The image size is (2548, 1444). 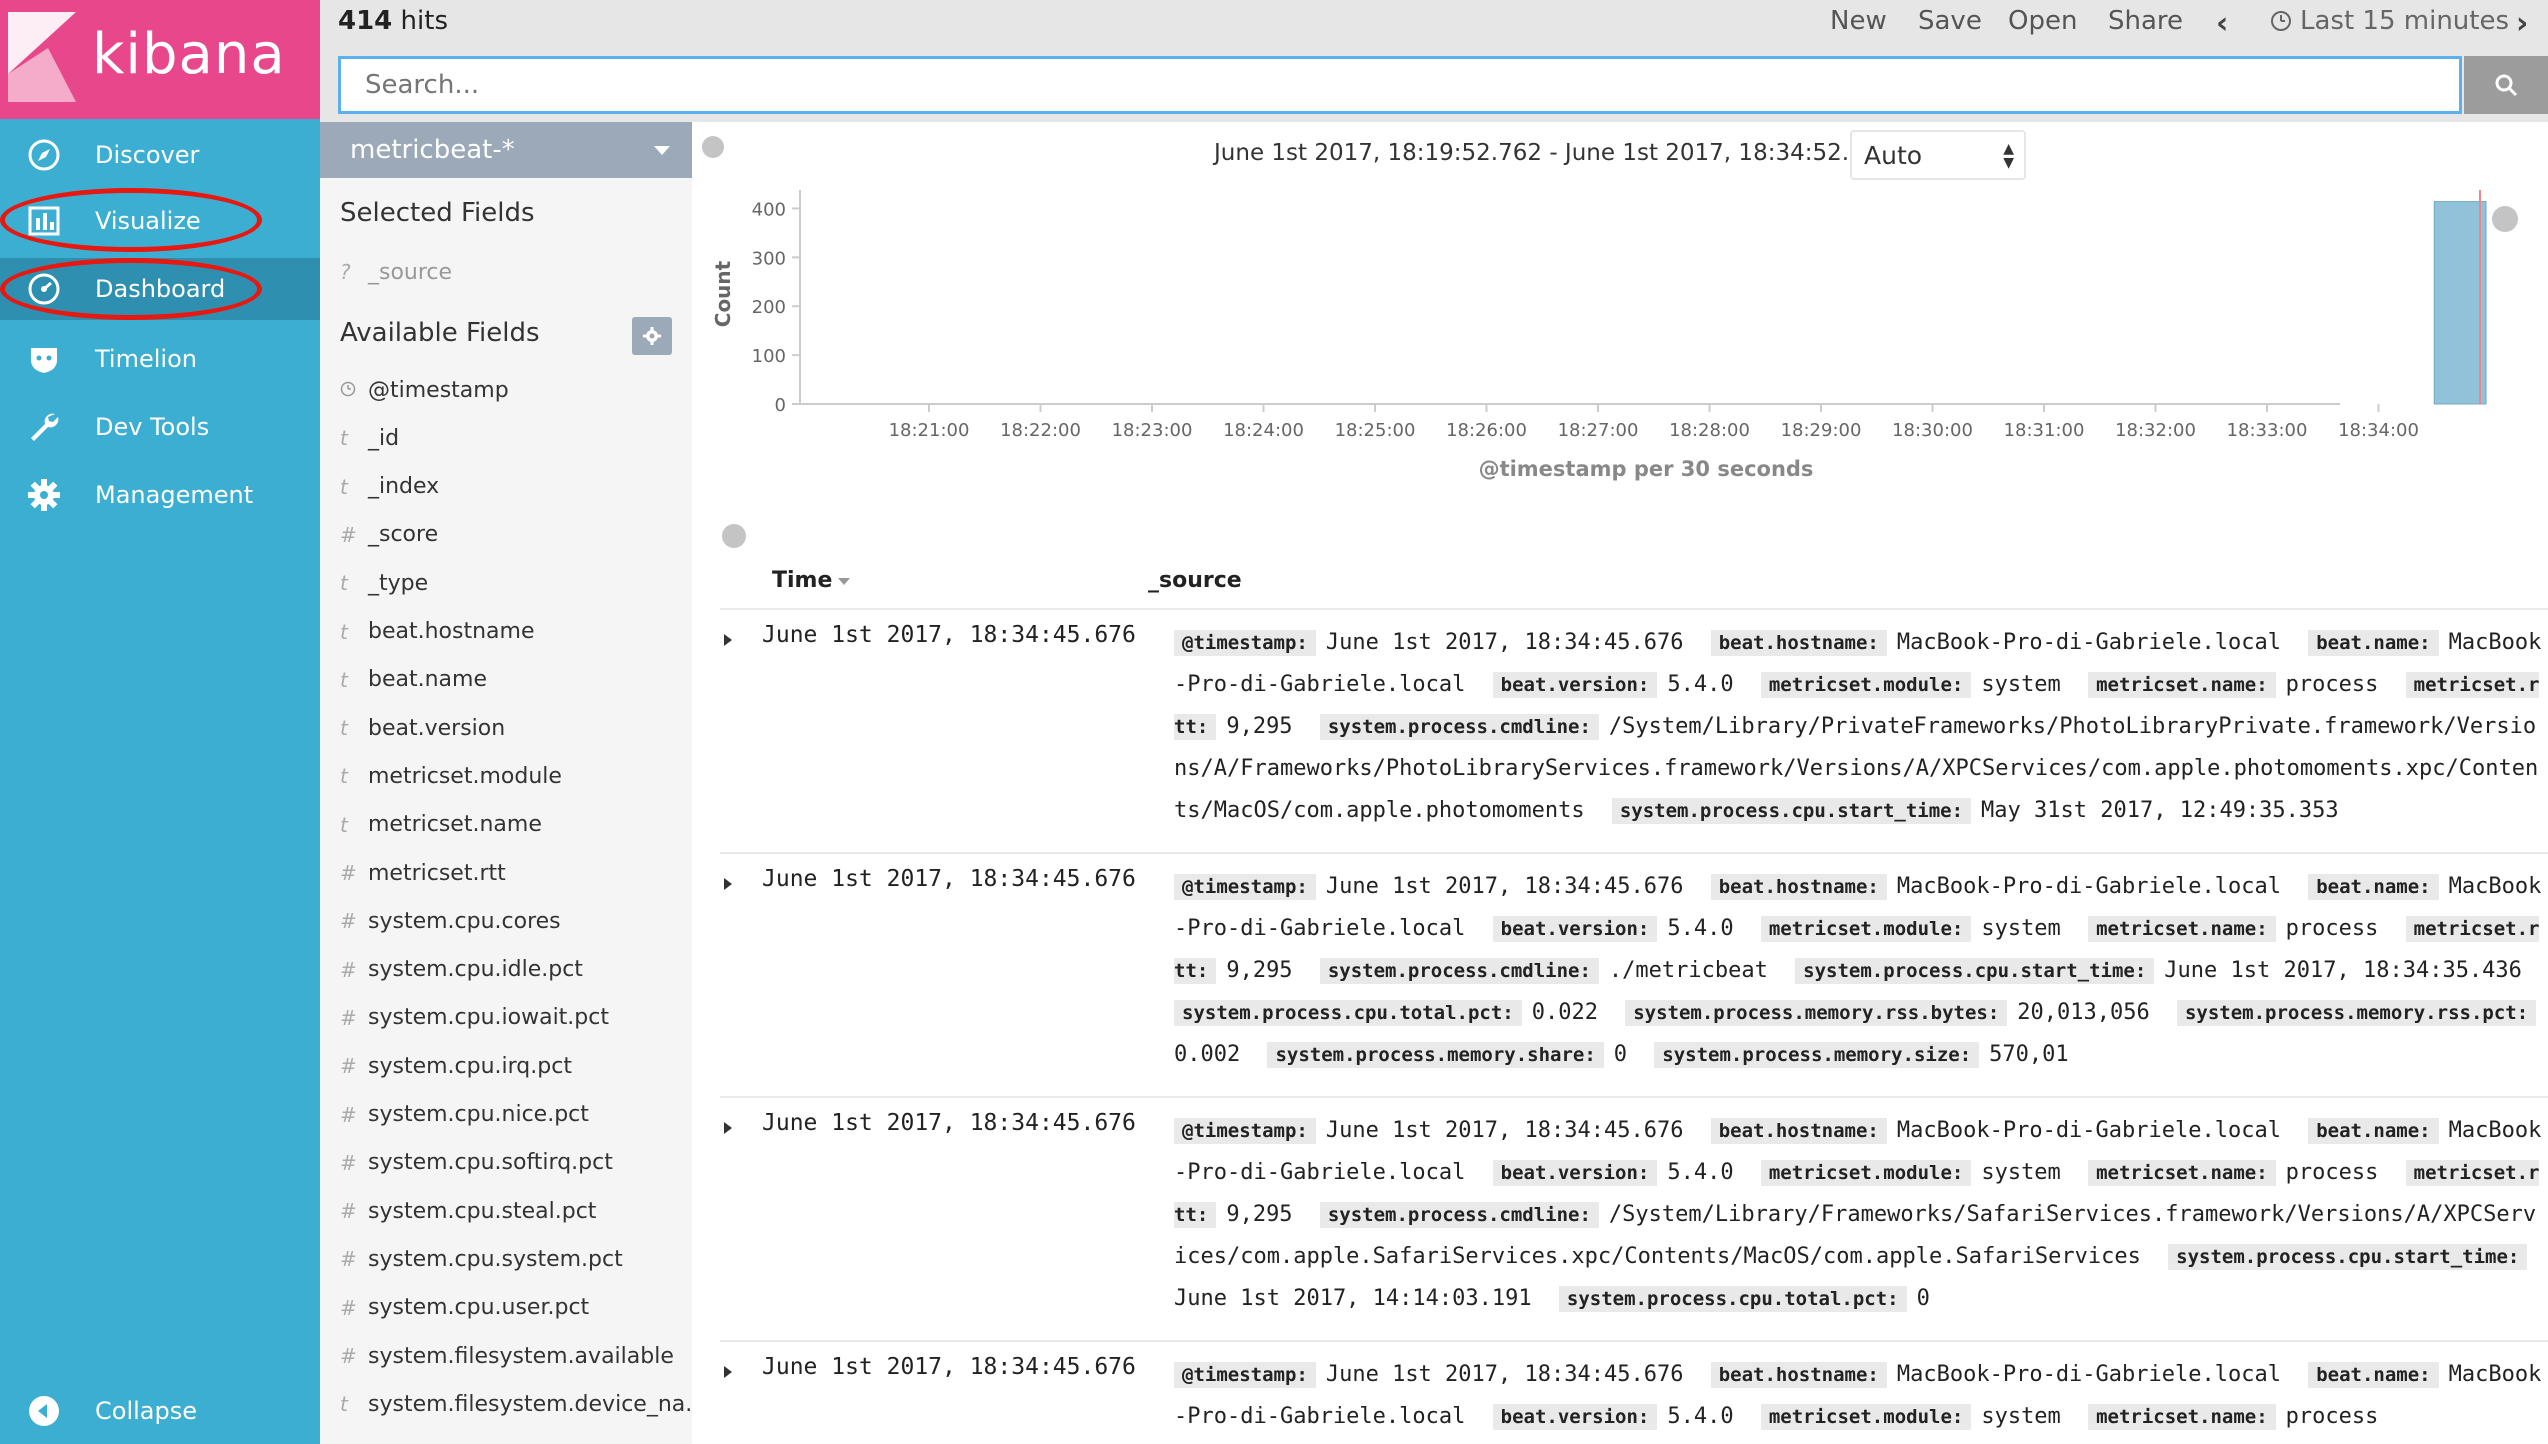 What do you see at coordinates (389, 487) in the screenshot?
I see `field-item: t _index` at bounding box center [389, 487].